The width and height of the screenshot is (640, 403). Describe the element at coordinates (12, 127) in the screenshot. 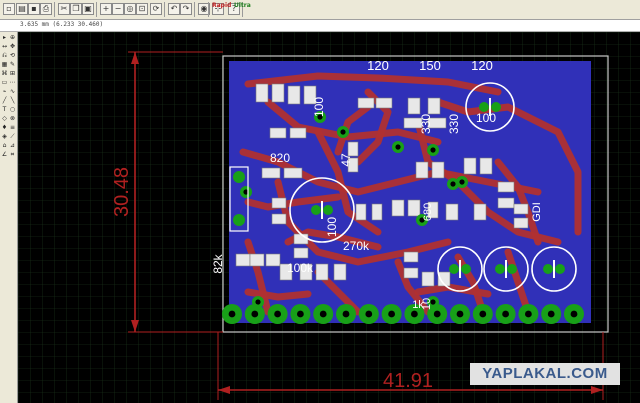

I see `tool-button: ≡` at that location.